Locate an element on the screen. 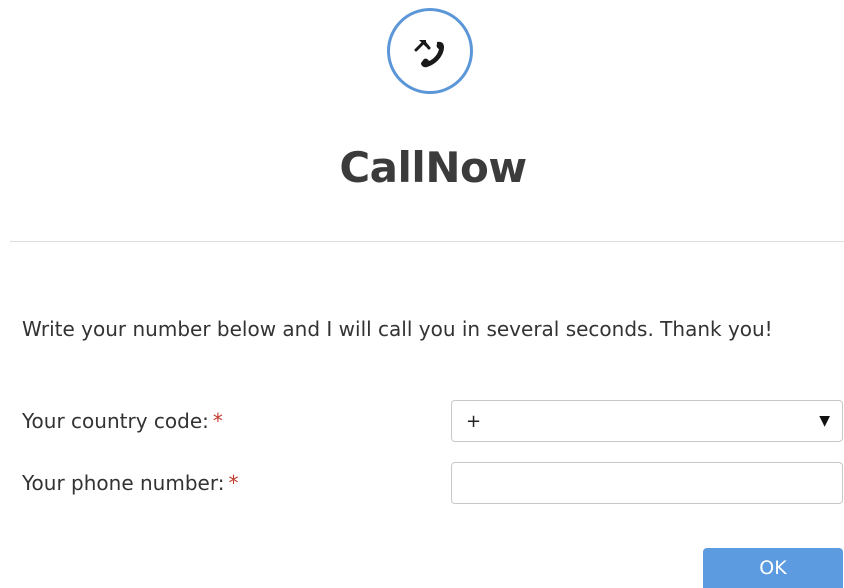 The width and height of the screenshot is (844, 588). country-code-value: + is located at coordinates (474, 421).